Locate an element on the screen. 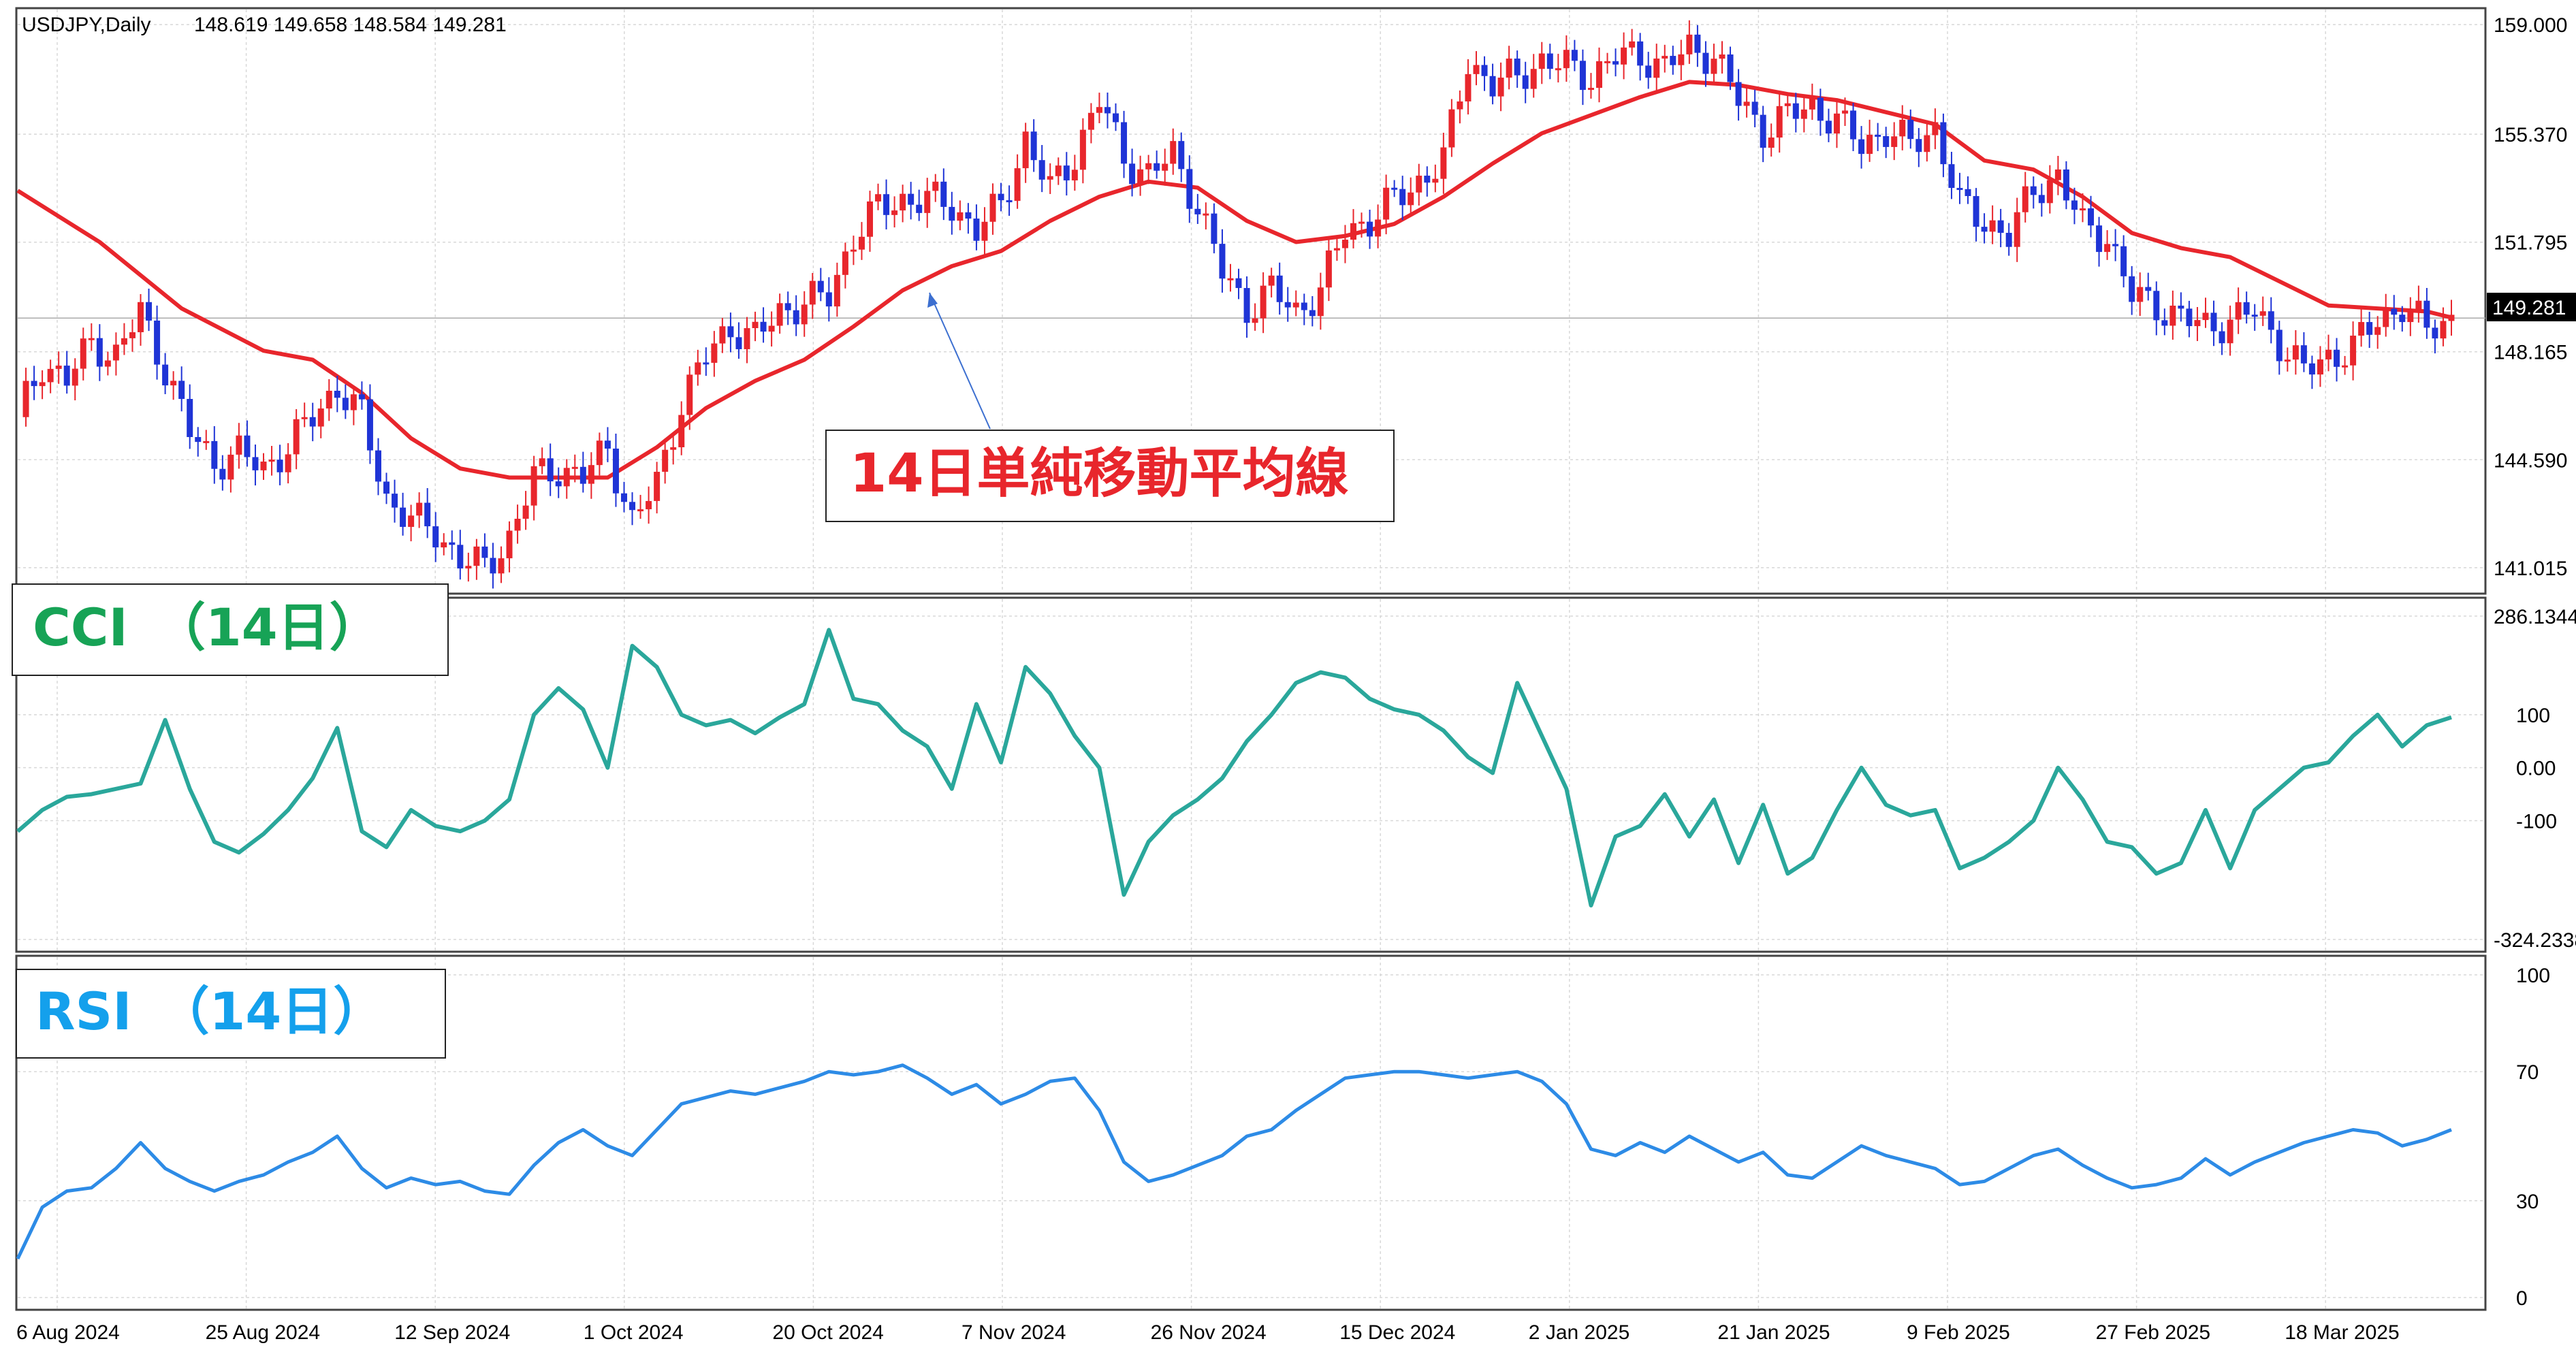 Image resolution: width=2576 pixels, height=1352 pixels. ohlc-readout: 148.619 149.658 148.584 149.281 is located at coordinates (350, 25).